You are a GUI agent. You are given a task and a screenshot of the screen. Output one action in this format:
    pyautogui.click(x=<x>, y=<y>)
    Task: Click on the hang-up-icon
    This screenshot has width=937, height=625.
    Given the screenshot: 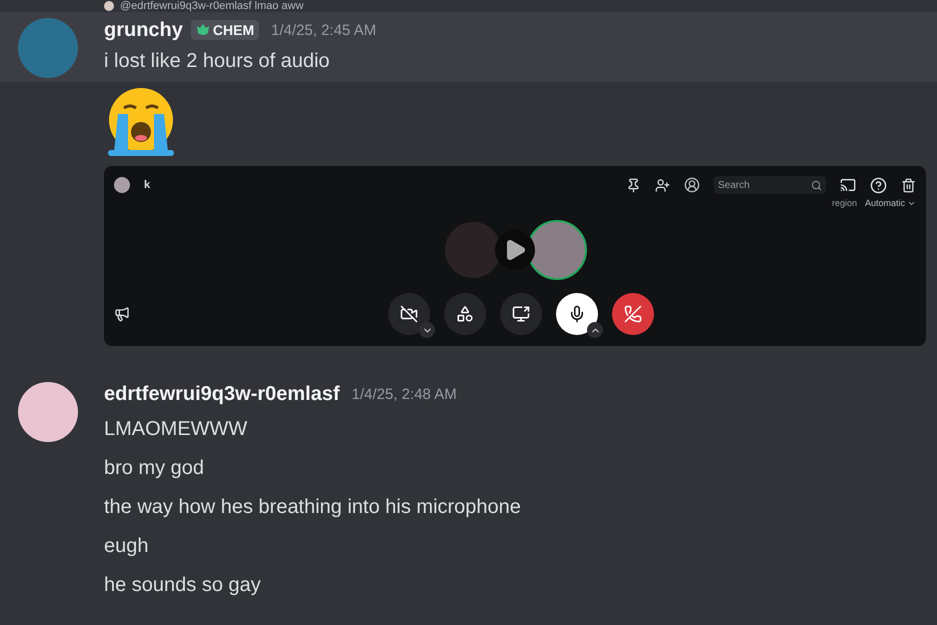 What is the action you would take?
    pyautogui.click(x=633, y=314)
    